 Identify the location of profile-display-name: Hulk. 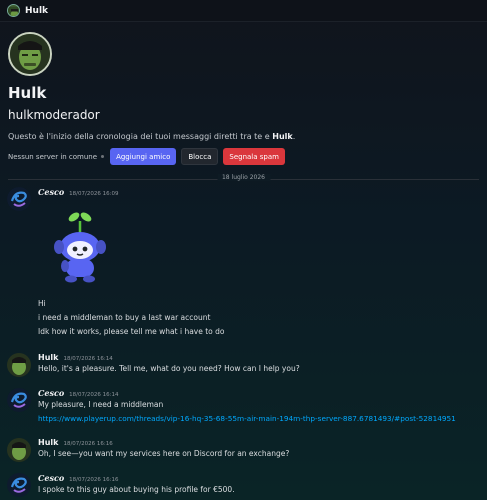
(27, 93).